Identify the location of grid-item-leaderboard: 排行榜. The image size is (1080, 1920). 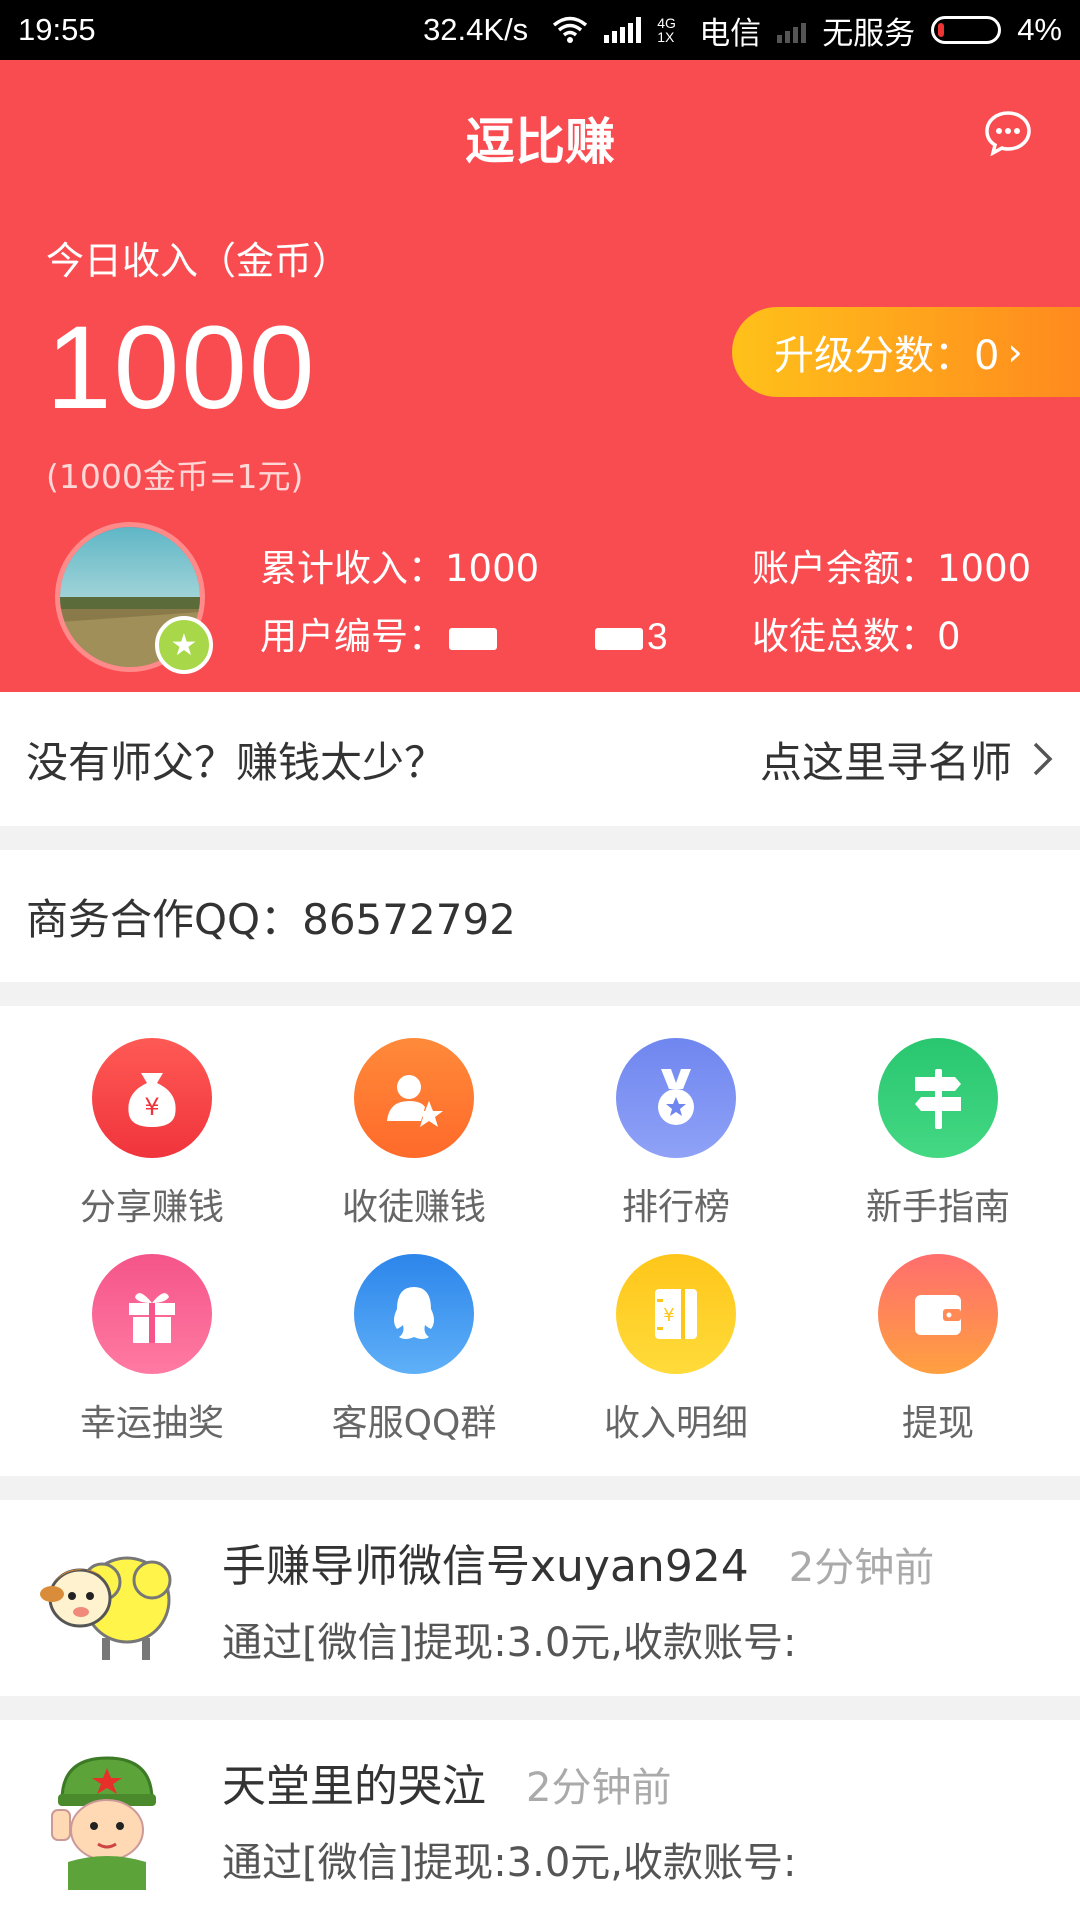
(676, 1134).